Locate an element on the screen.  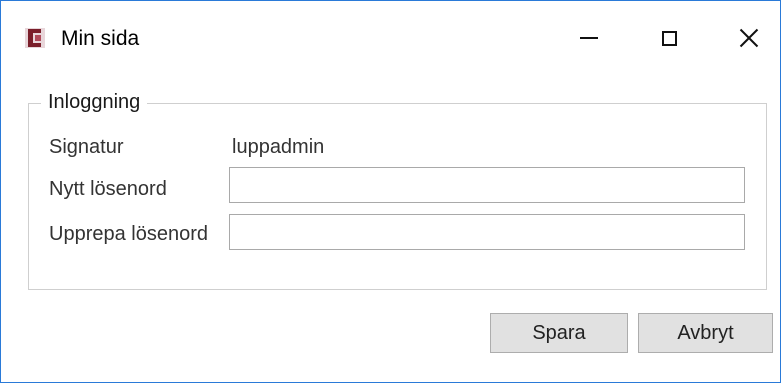
close-icon is located at coordinates (749, 38).